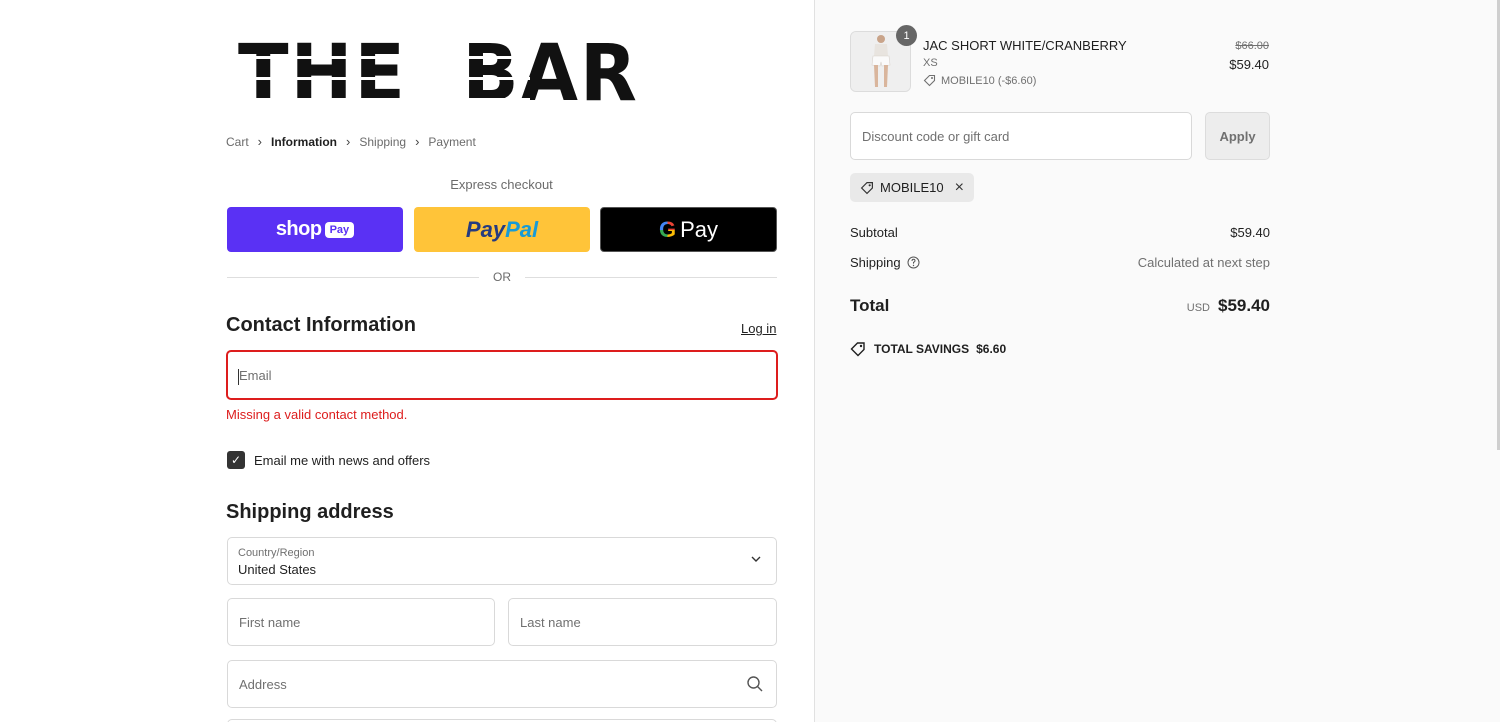 The height and width of the screenshot is (722, 1500). Describe the element at coordinates (237, 142) in the screenshot. I see `breadcrumb-cart: Cart` at that location.